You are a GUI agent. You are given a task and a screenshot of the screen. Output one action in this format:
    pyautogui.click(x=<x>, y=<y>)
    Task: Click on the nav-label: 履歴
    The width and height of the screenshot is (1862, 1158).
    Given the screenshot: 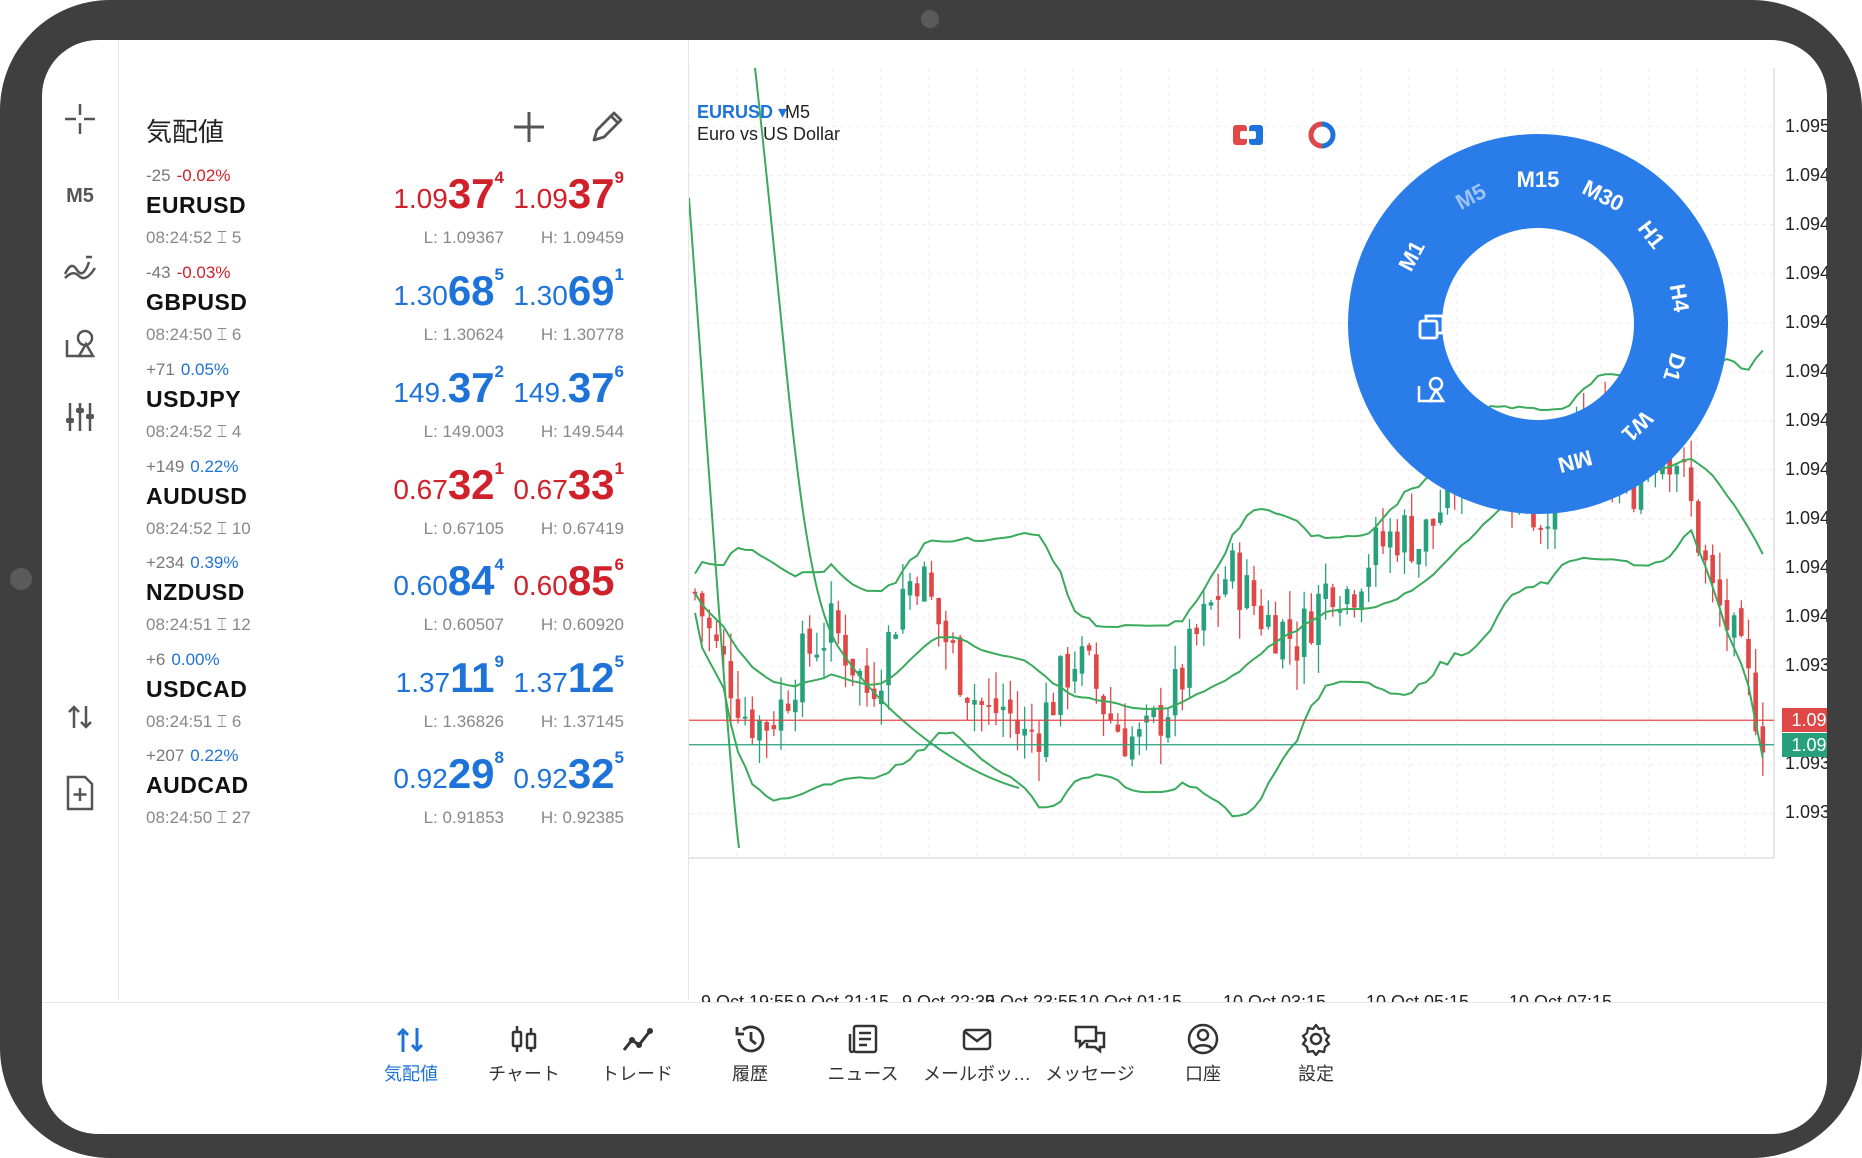 What is the action you would take?
    pyautogui.click(x=750, y=1074)
    